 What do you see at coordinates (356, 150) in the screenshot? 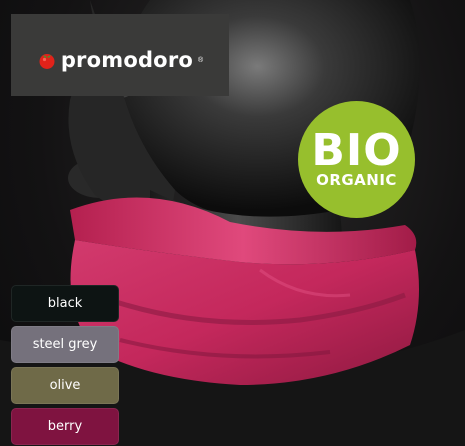
I see `badge-line-bio: BIO` at bounding box center [356, 150].